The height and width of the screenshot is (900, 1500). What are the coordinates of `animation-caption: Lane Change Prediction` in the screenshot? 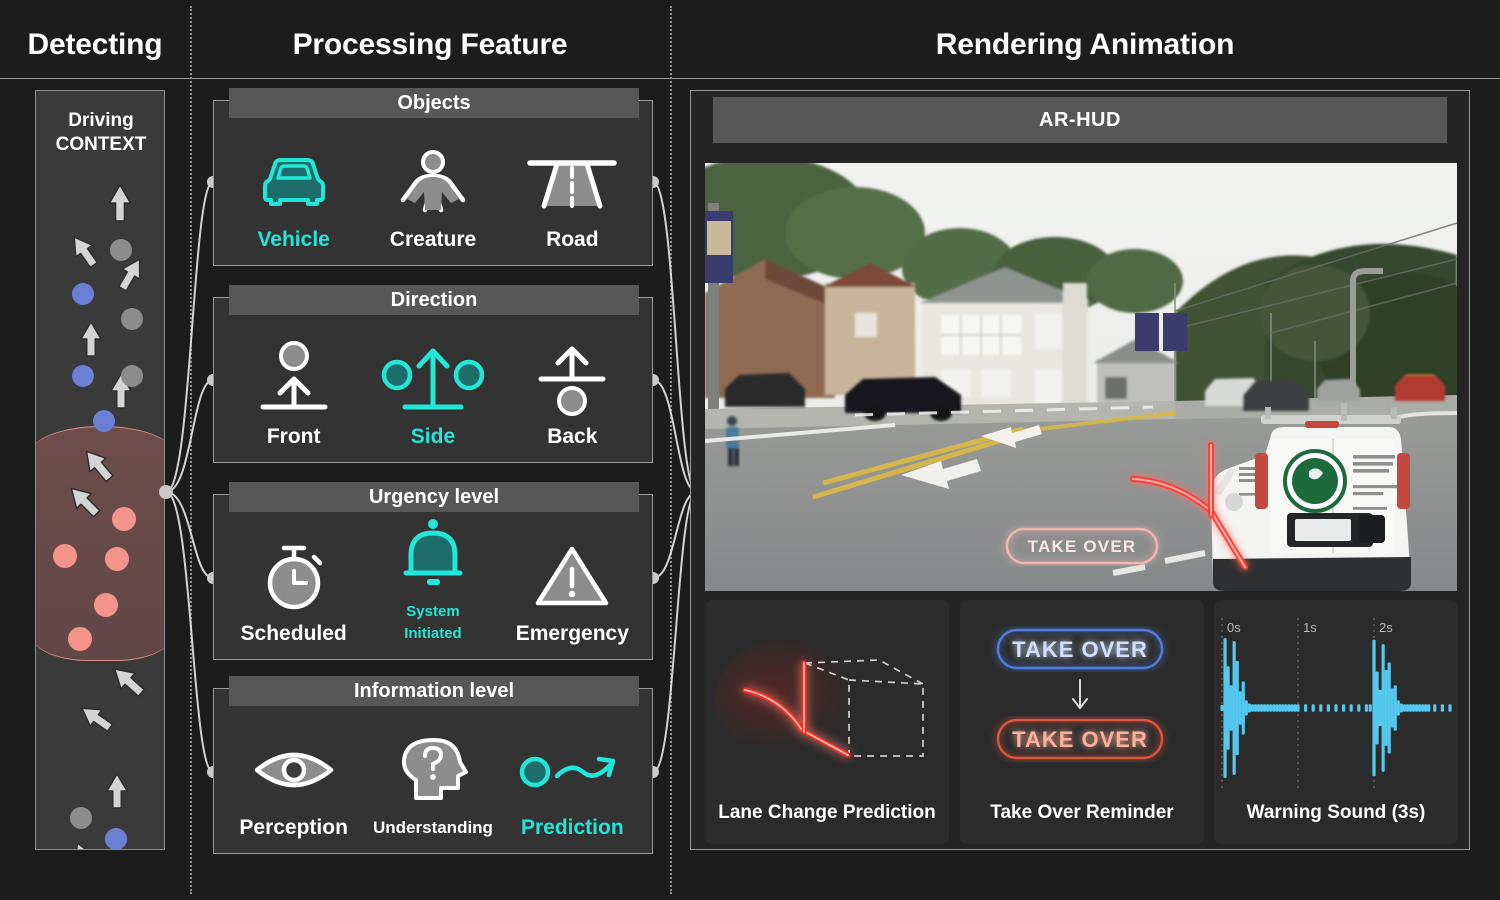 It's located at (827, 812).